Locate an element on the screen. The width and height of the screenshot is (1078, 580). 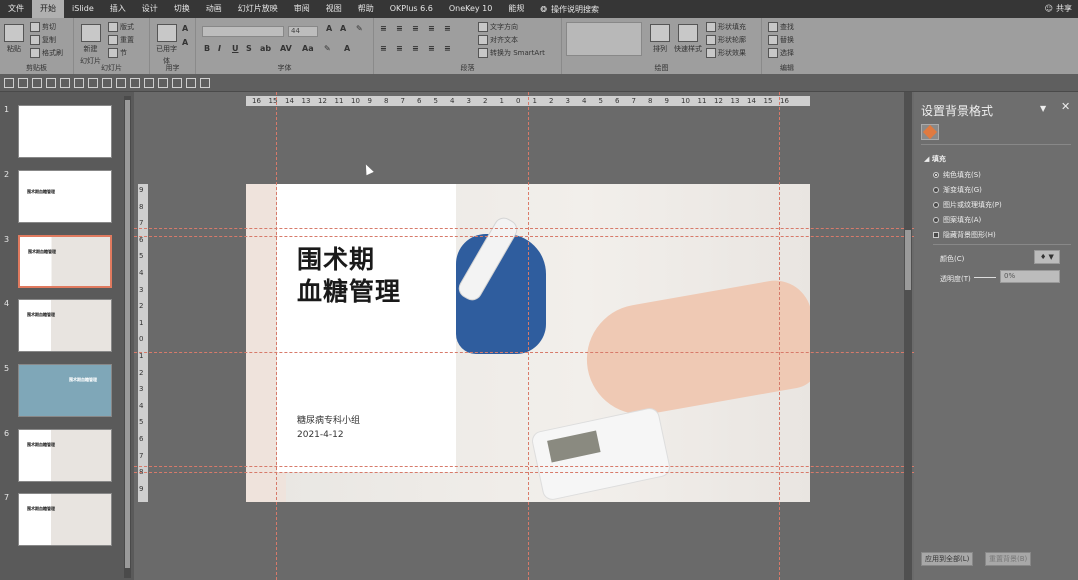
align-left-icon: ≡ is located at coordinates (383, 48).